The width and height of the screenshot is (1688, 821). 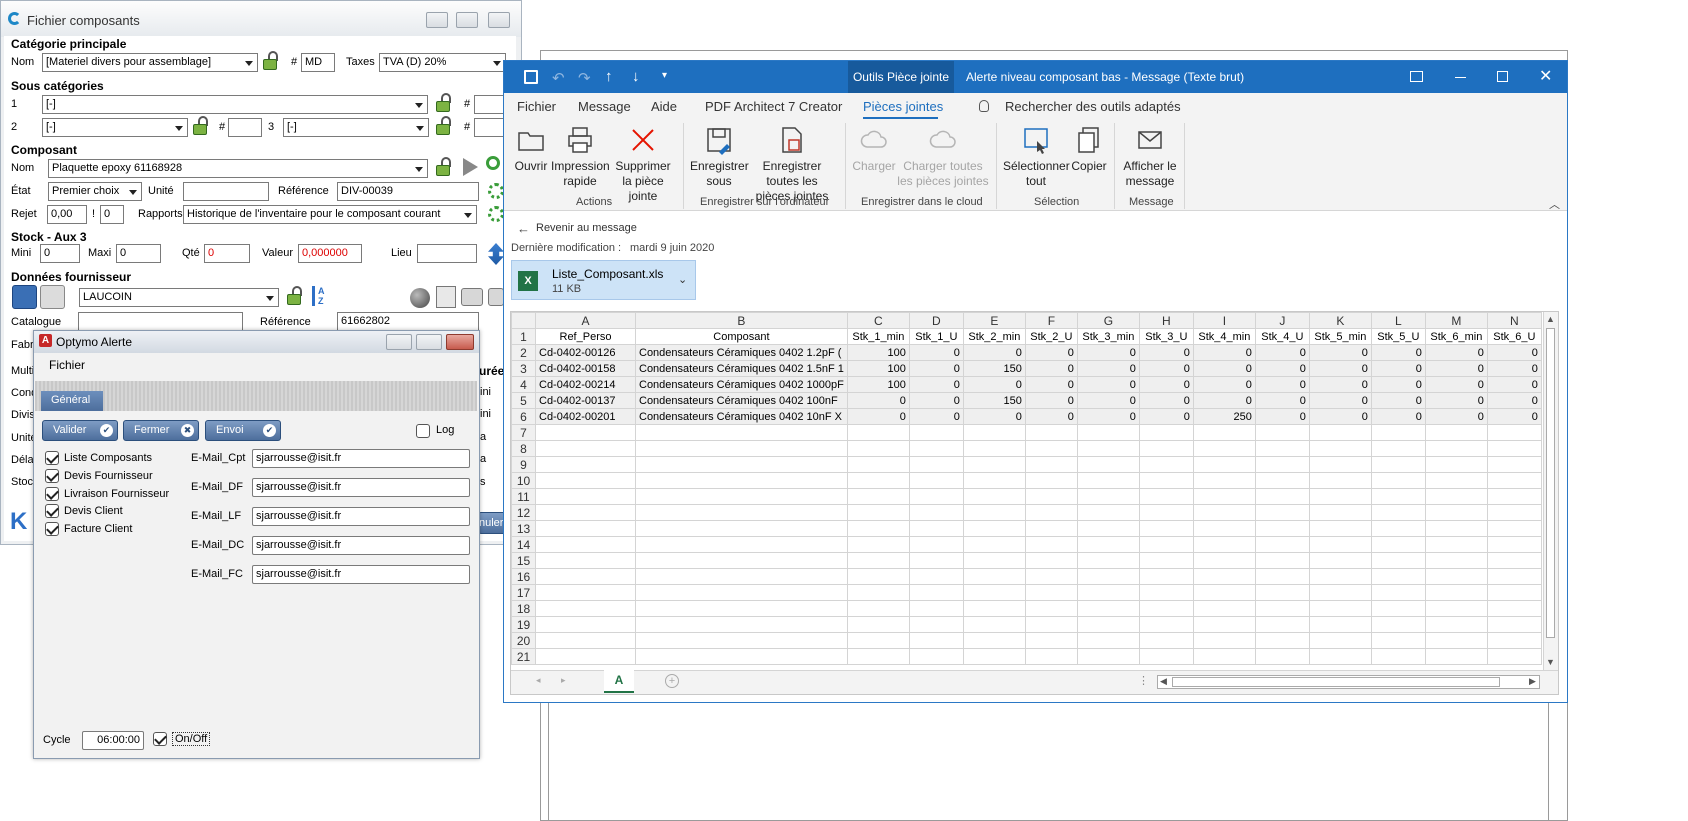 What do you see at coordinates (138, 253) in the screenshot?
I see `maxi-field: 0` at bounding box center [138, 253].